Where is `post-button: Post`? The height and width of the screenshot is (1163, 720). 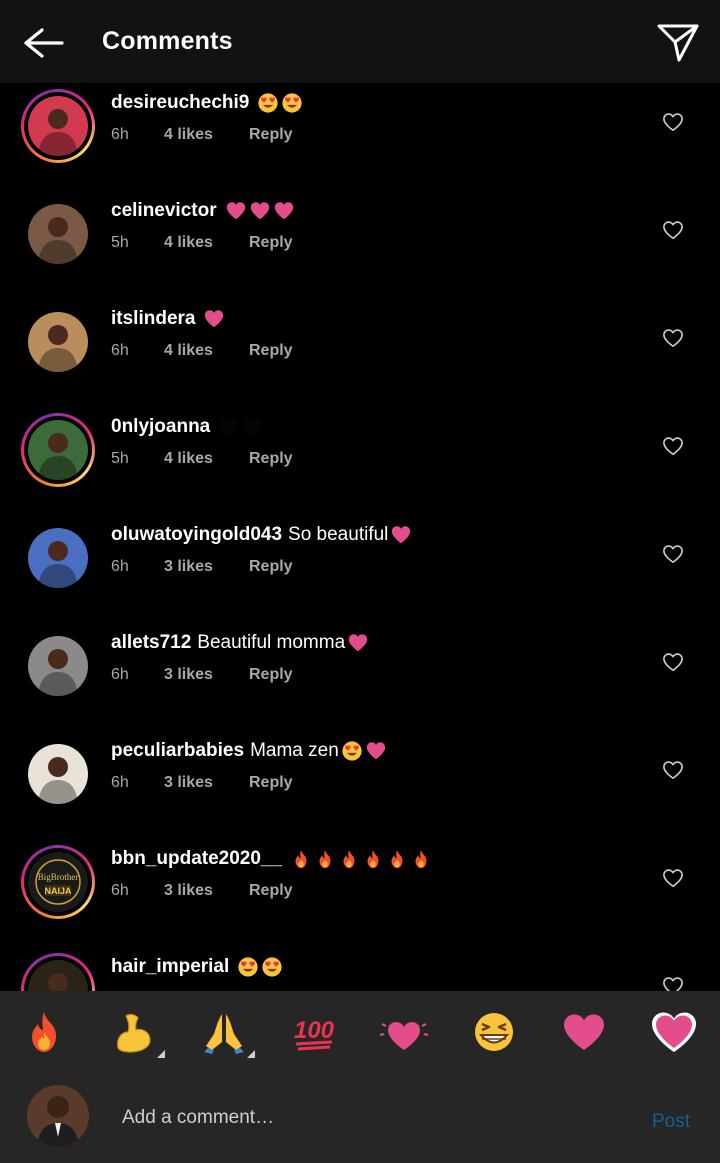
post-button: Post is located at coordinates (671, 1122).